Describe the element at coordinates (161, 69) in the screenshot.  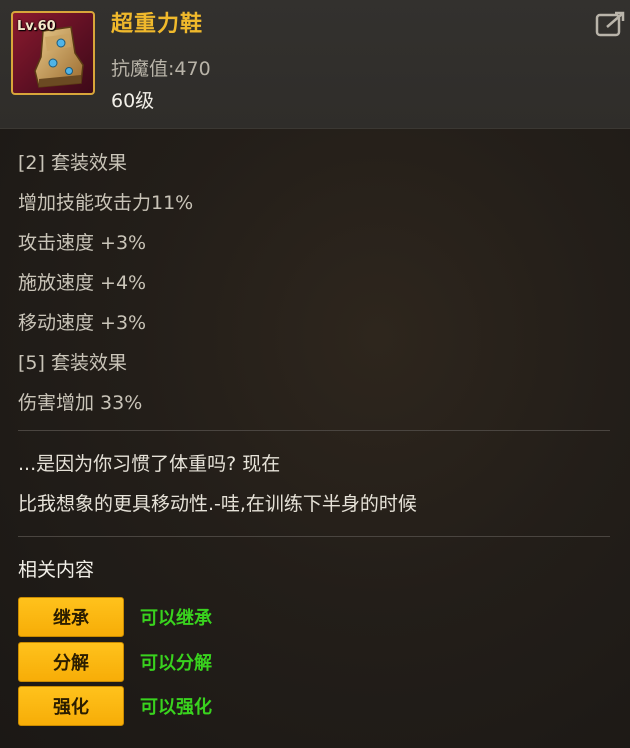
I see `item-stat: 抗魔值:470` at that location.